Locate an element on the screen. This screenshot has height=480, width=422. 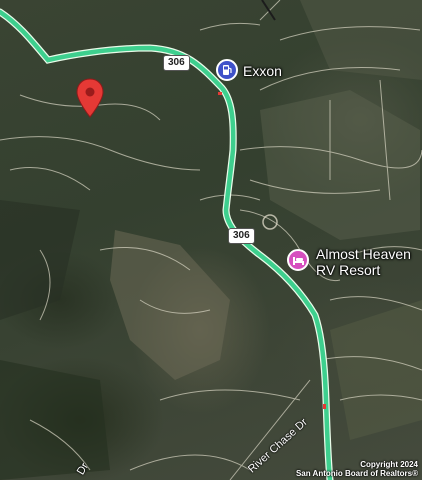
poi-label-line: Almost Heaven is located at coordinates (363, 254).